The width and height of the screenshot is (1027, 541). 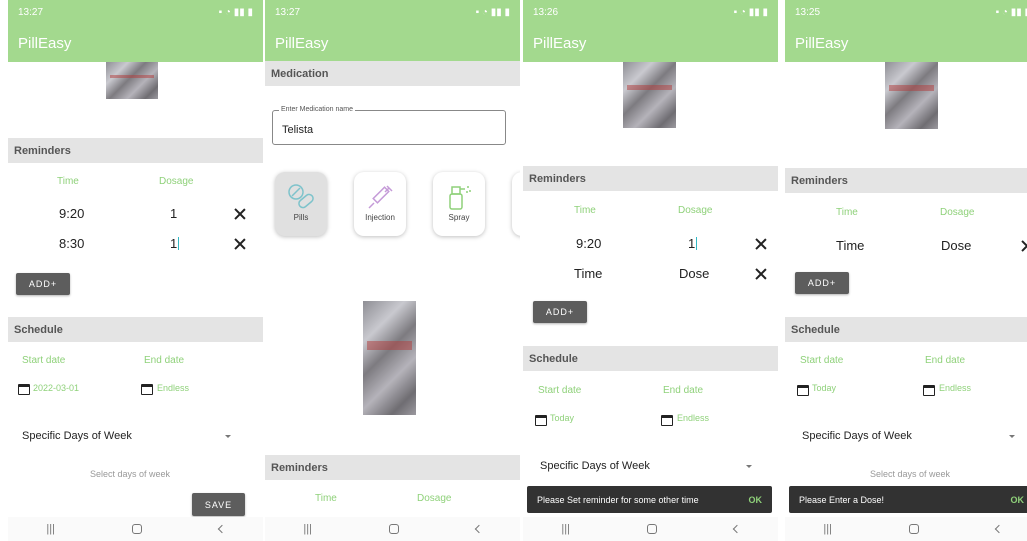 What do you see at coordinates (908, 499) in the screenshot?
I see `snackbar: Please Enter a Dose! OK` at bounding box center [908, 499].